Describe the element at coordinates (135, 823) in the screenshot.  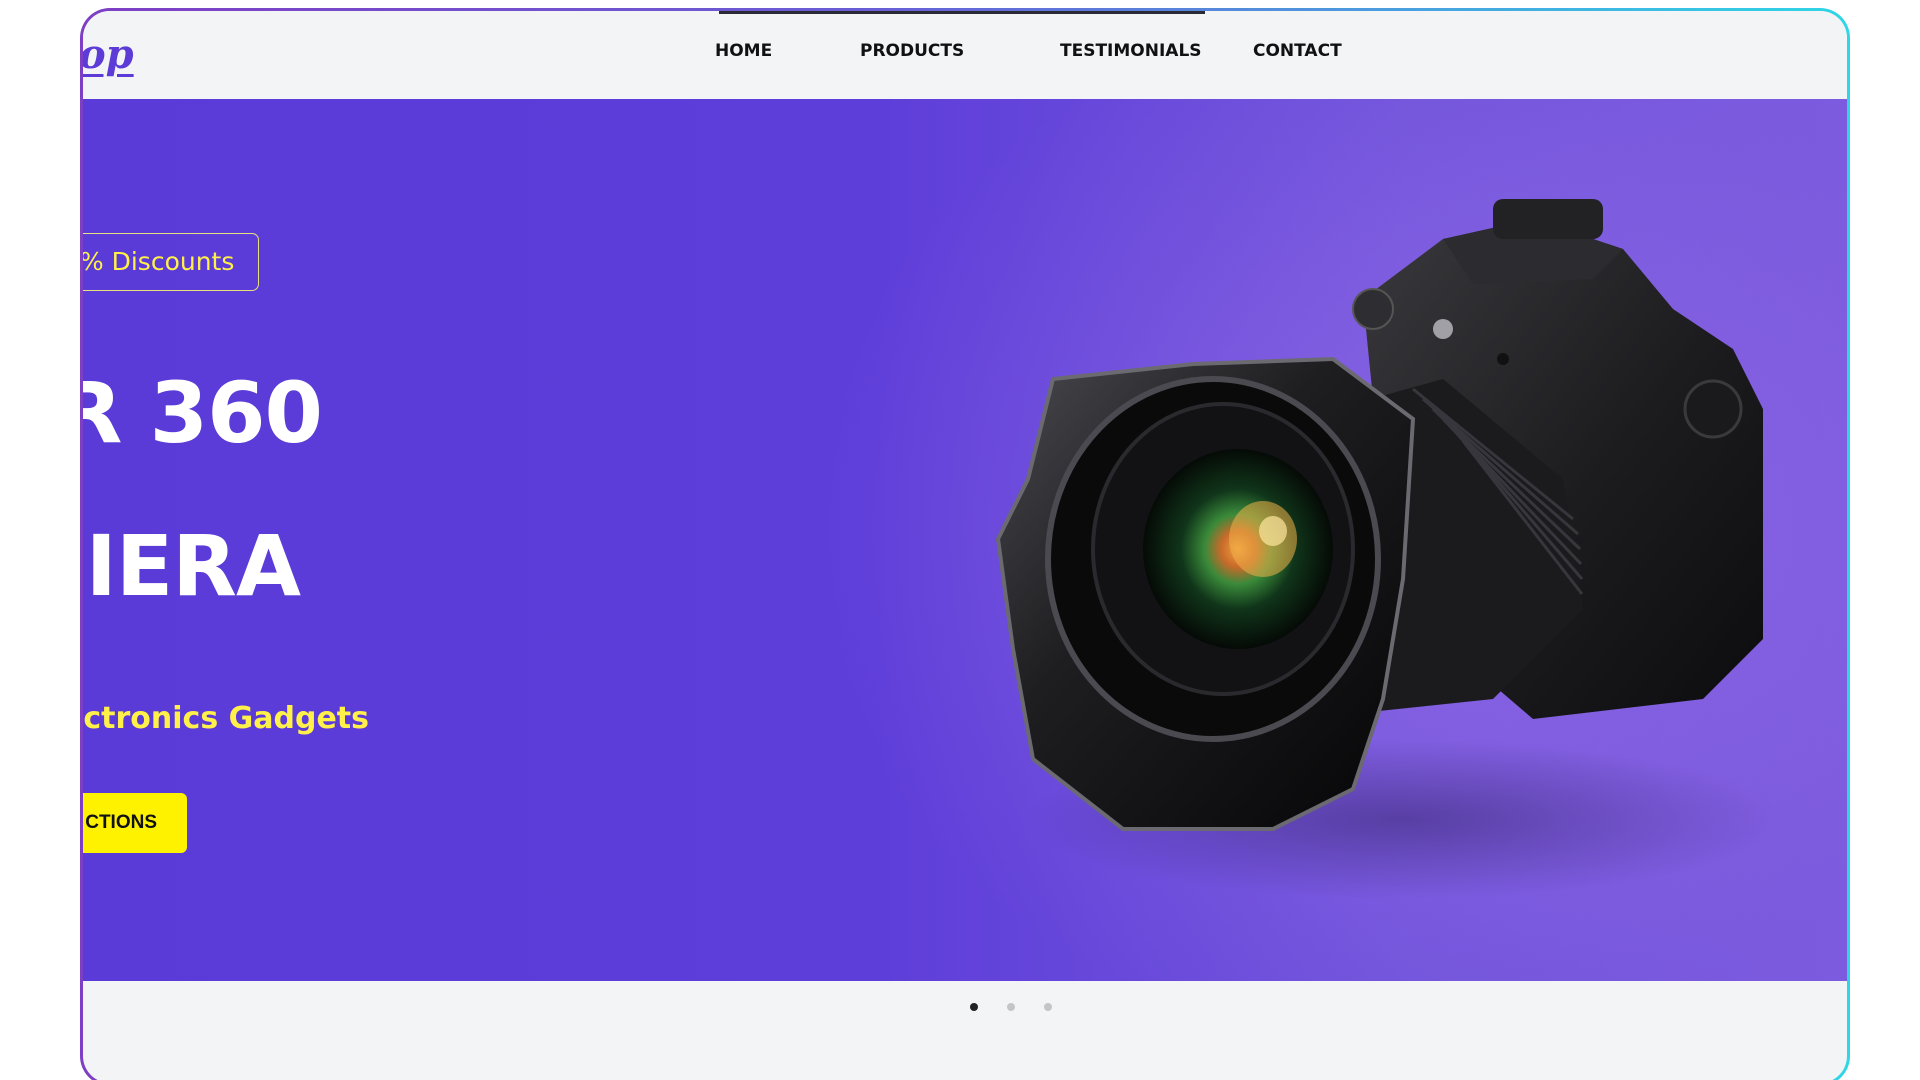
I see `collections-button: CTIONS` at that location.